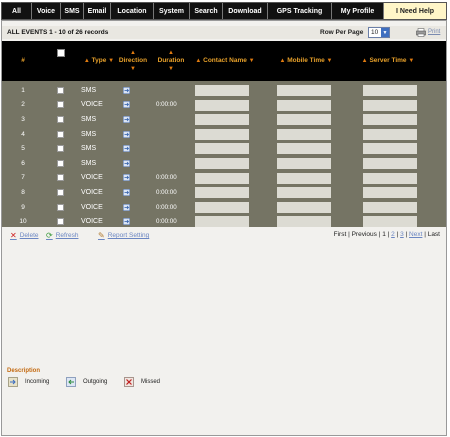  Describe the element at coordinates (379, 32) in the screenshot. I see `rows-per-page-select: 10 ▼` at that location.